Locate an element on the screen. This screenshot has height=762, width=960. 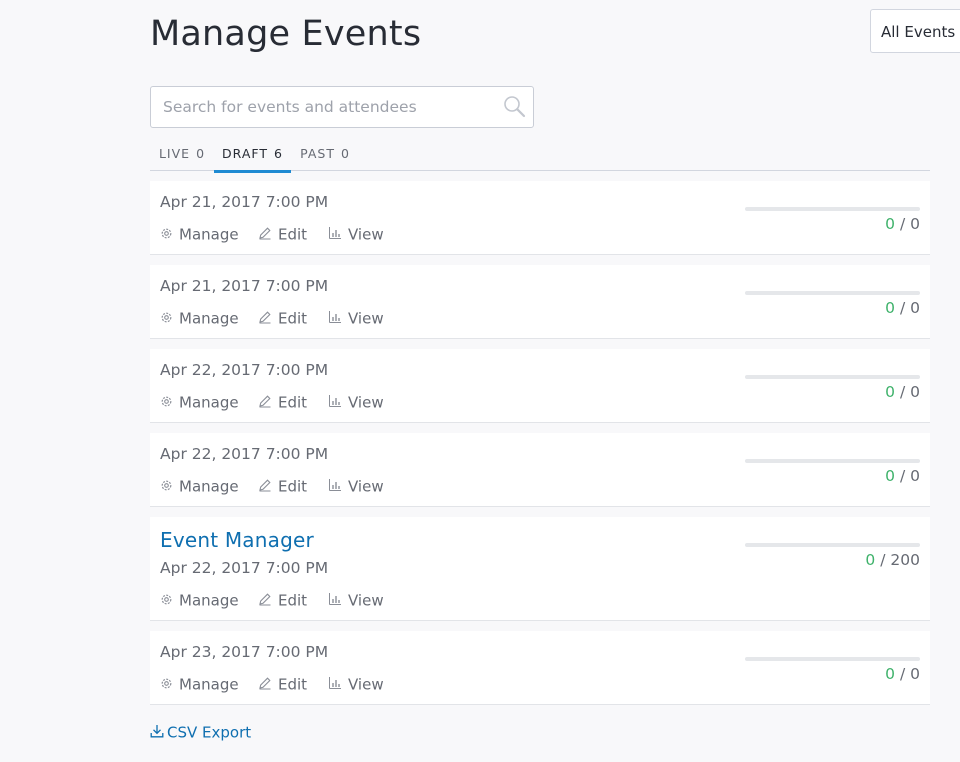
event-name-link: Event Manager is located at coordinates (237, 540).